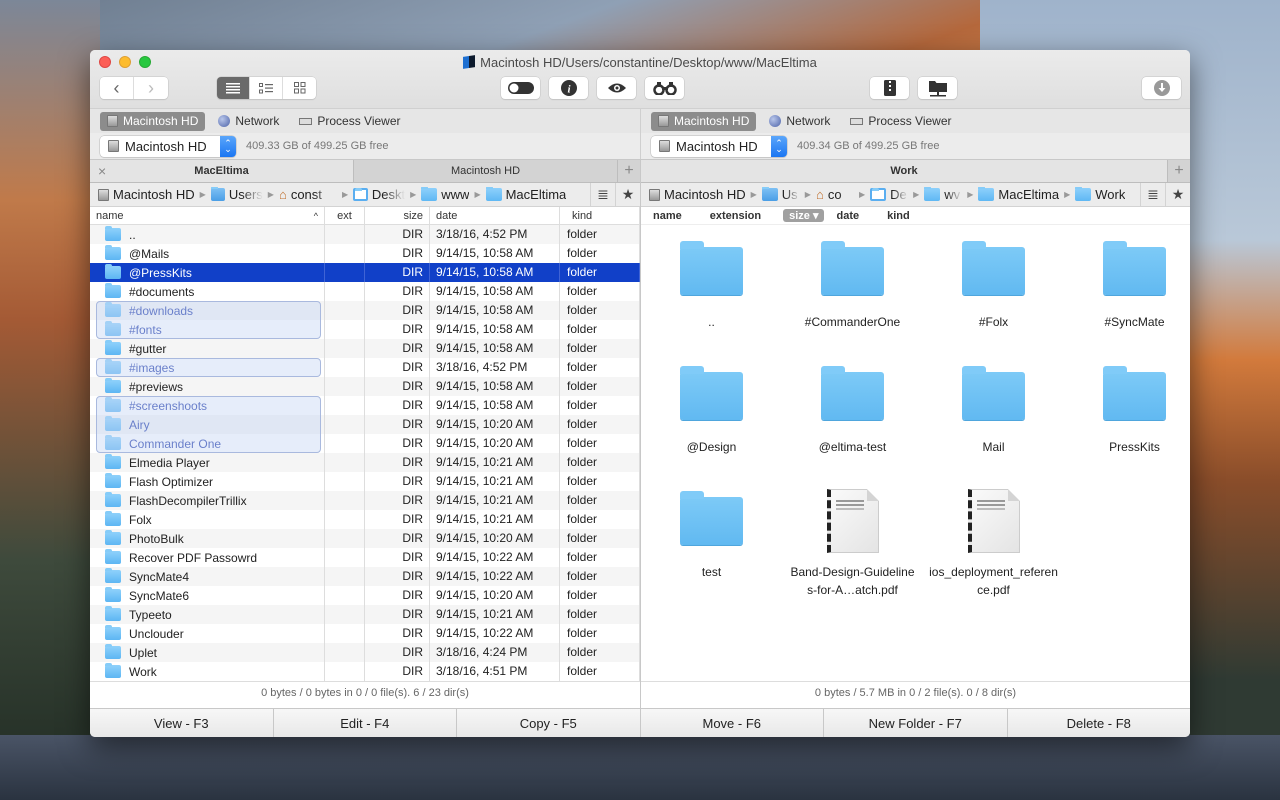 Image resolution: width=1280 pixels, height=800 pixels. What do you see at coordinates (1127, 424) in the screenshot?
I see `folder-item: PressKits` at bounding box center [1127, 424].